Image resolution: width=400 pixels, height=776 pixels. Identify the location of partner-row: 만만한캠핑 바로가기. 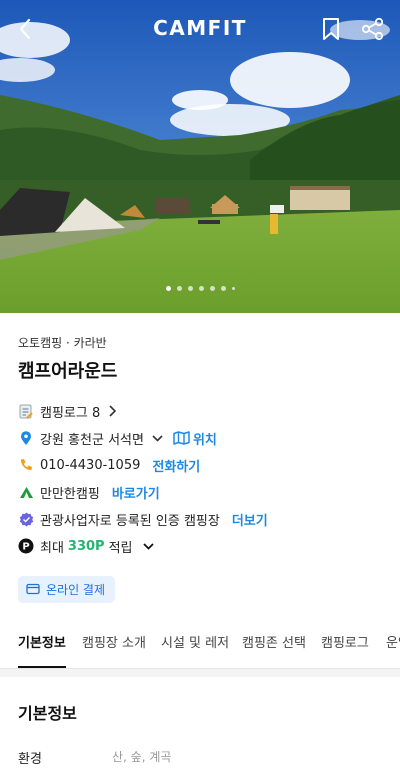
(89, 492).